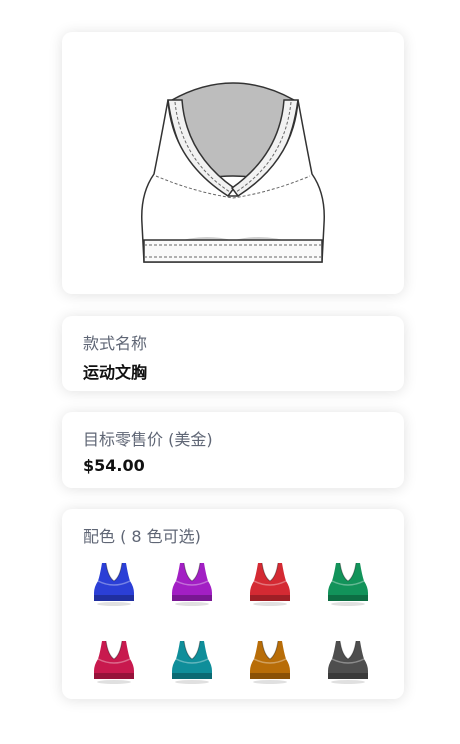 The height and width of the screenshot is (744, 460). Describe the element at coordinates (148, 439) in the screenshot. I see `retail-price-label: 目标零售价 (美金)` at that location.